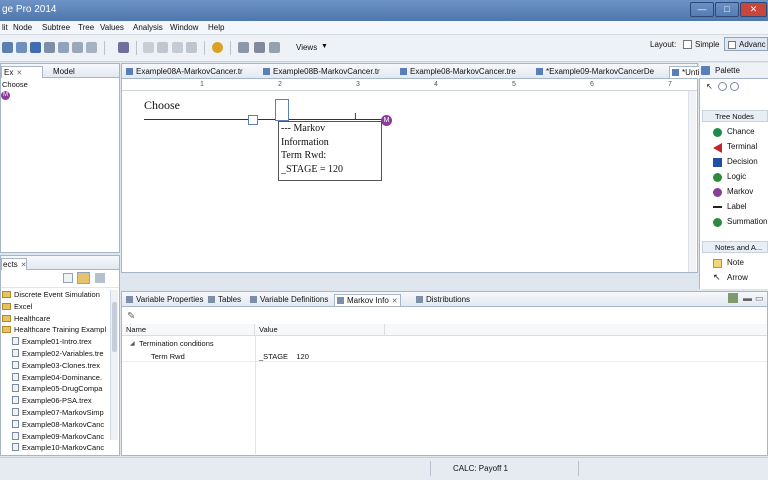 This screenshot has height=480, width=768. Describe the element at coordinates (734, 263) in the screenshot. I see `palette-item-note: Note` at that location.